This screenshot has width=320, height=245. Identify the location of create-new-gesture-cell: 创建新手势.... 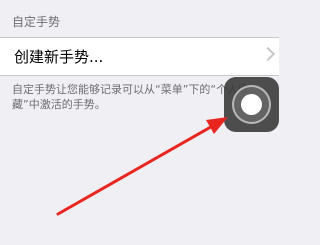
(139, 56).